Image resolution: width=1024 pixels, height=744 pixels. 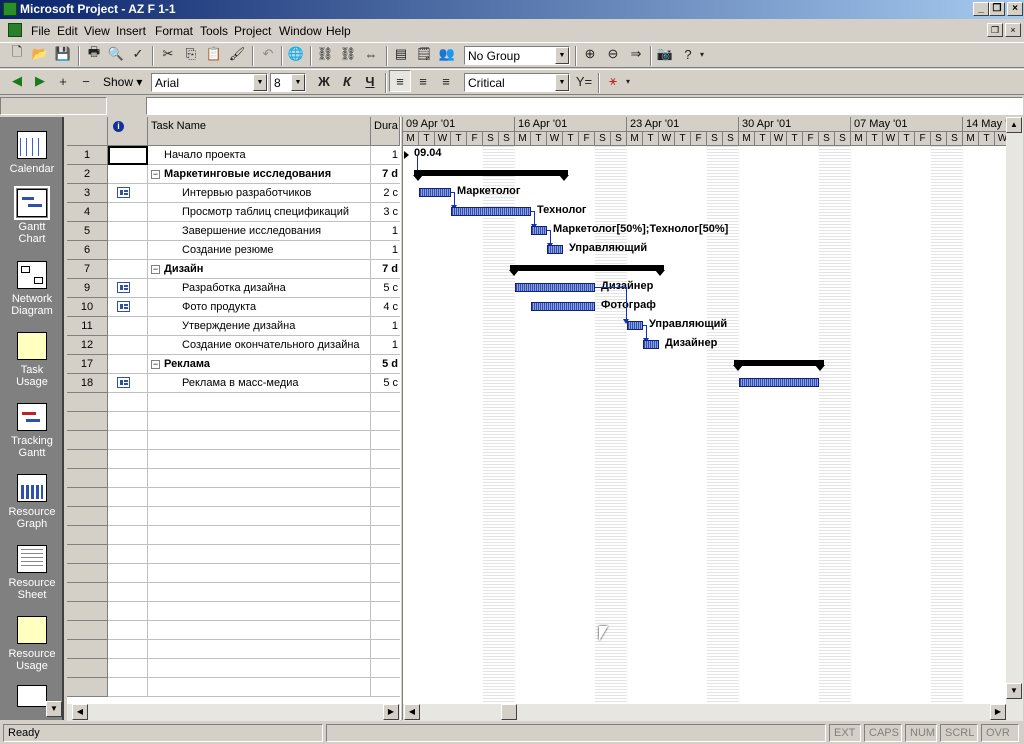 I want to click on table-row: 4 Просмотр таблиц спецификаций 3 c, so click(x=233, y=212).